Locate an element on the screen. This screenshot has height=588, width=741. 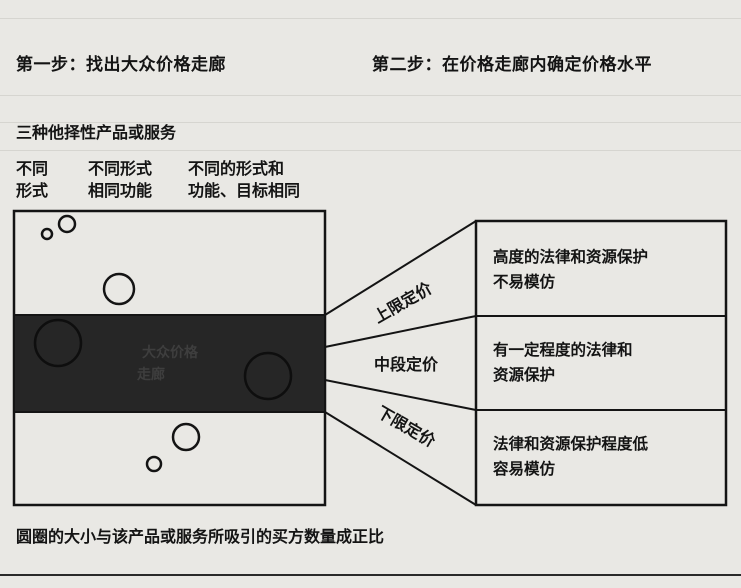
footnote: 圆圈的大小与该产品或服务所吸引的买方数量成正比 is located at coordinates (200, 536).